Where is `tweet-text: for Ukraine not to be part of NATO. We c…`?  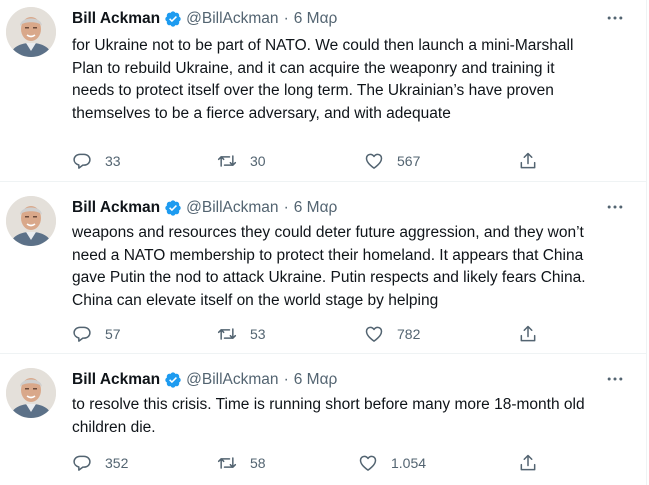 tweet-text: for Ukraine not to be part of NATO. We c… is located at coordinates (323, 79).